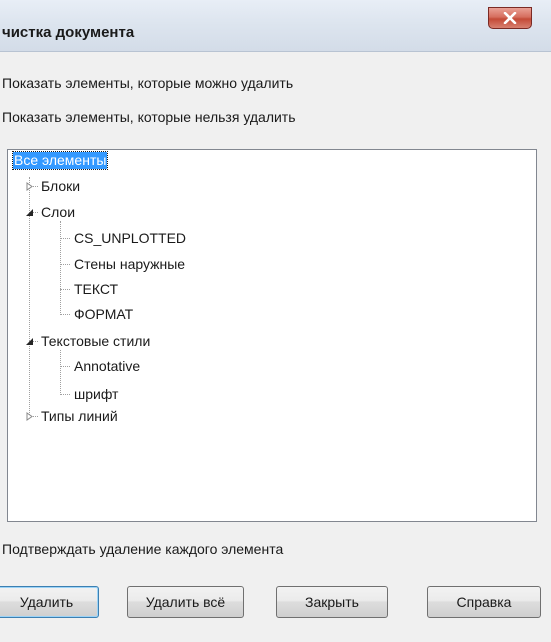  I want to click on tree-node-text-style-item: шрифт, so click(96, 394).